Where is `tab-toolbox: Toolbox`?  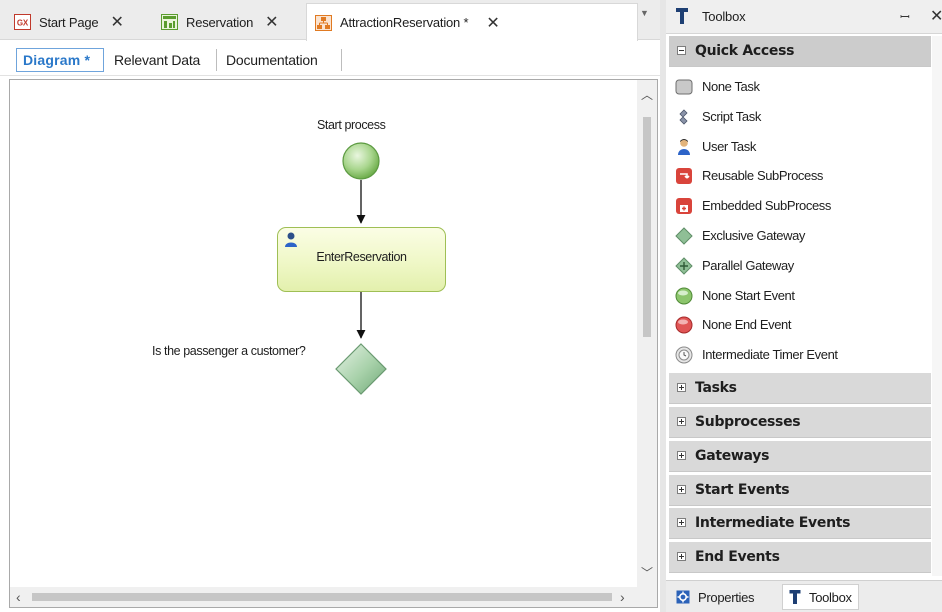
tab-toolbox: Toolbox is located at coordinates (820, 597).